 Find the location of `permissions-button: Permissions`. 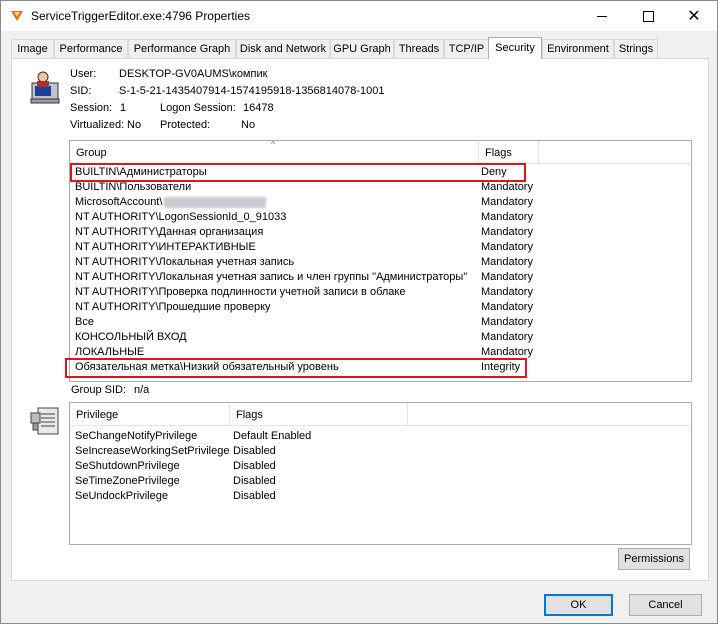

permissions-button: Permissions is located at coordinates (654, 559).